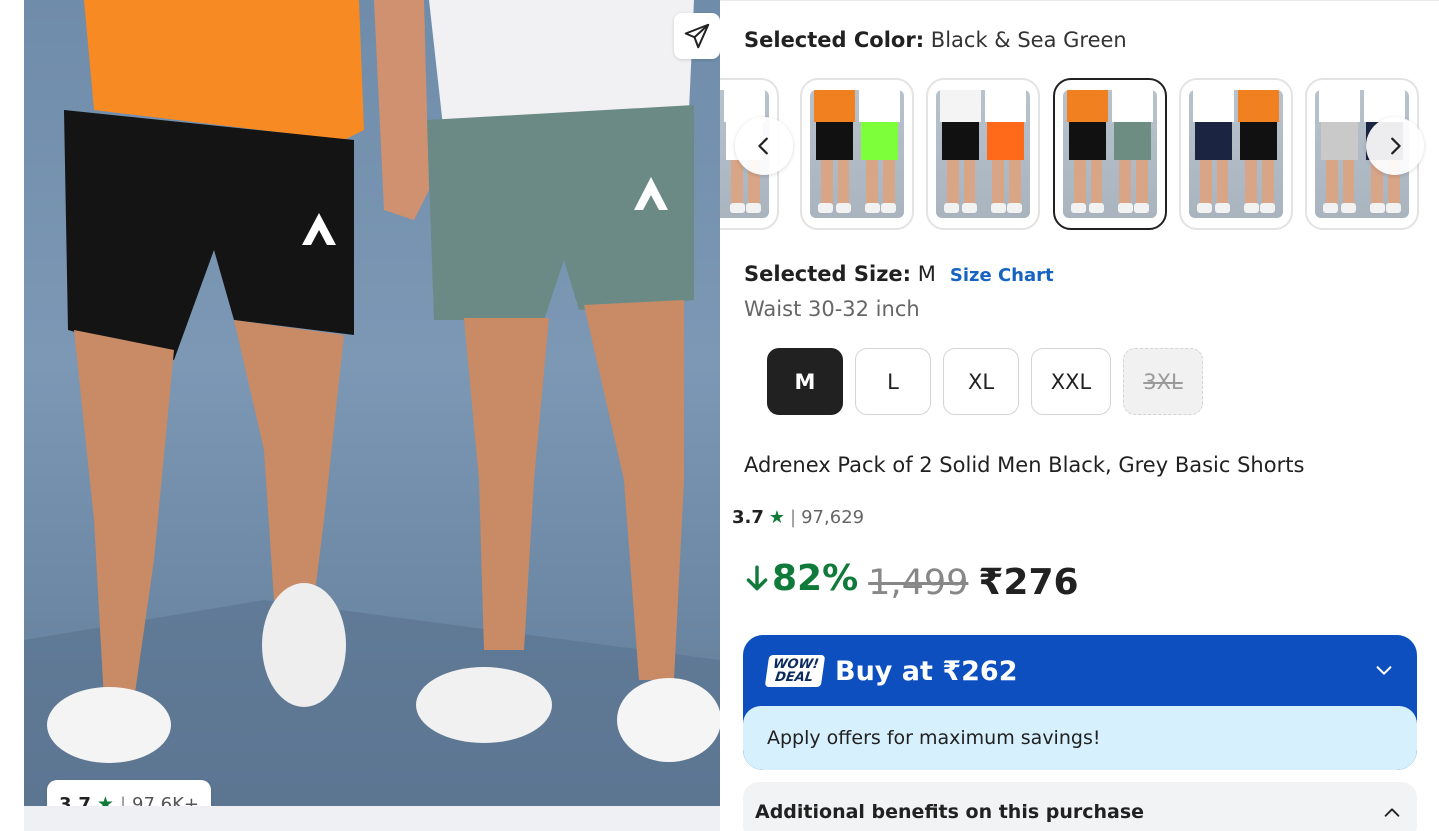 The height and width of the screenshot is (831, 1439). I want to click on chevron-up-icon, so click(1392, 813).